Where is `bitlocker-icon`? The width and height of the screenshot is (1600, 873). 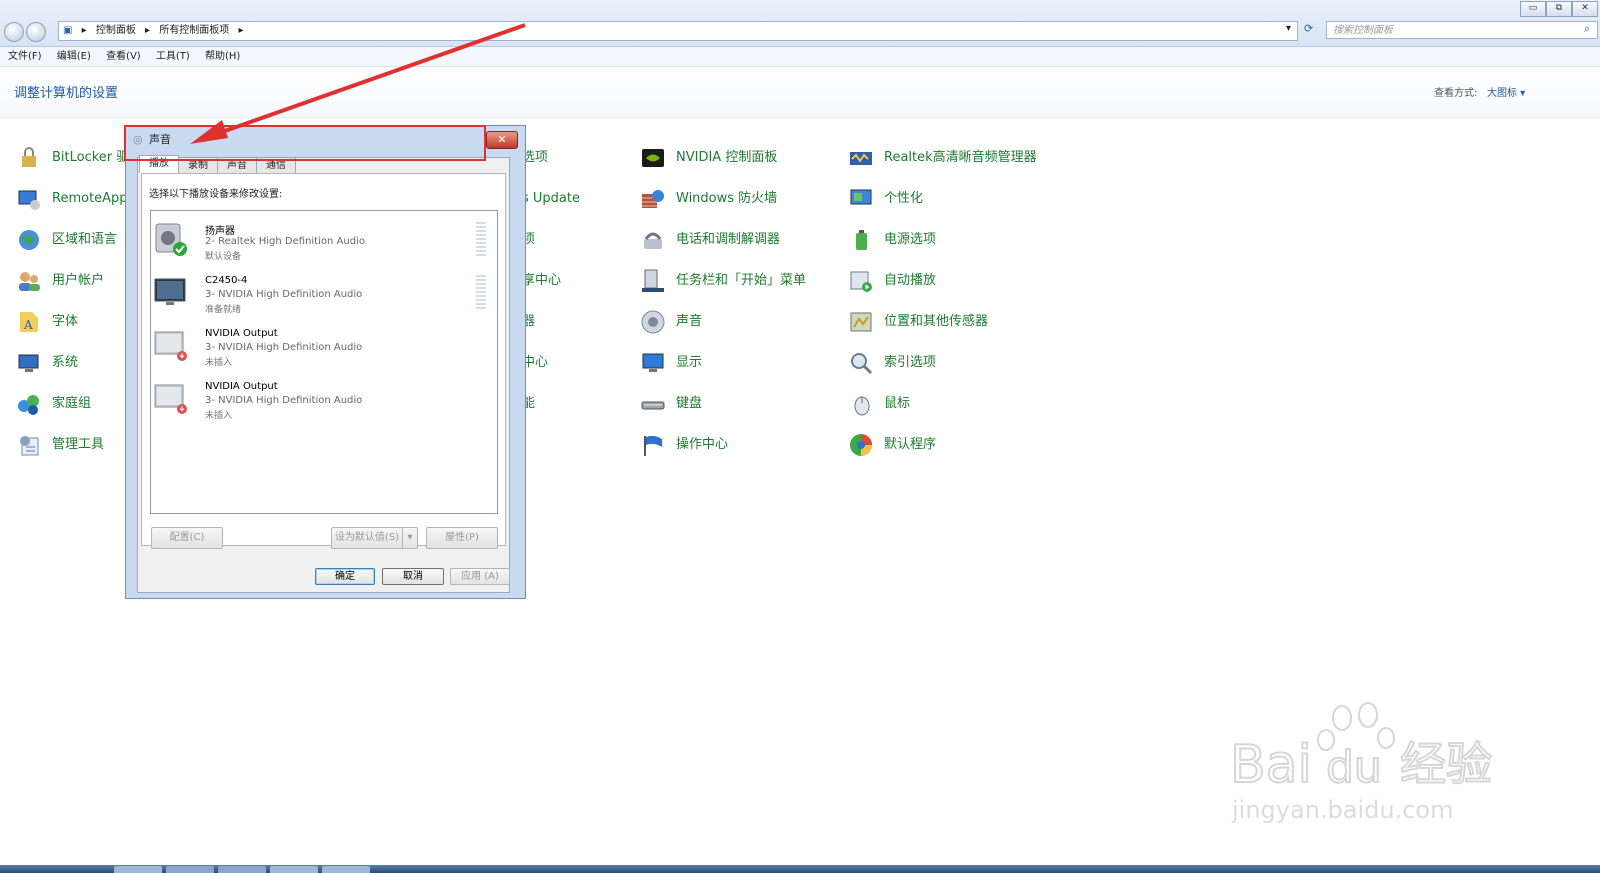
bitlocker-icon is located at coordinates (29, 157).